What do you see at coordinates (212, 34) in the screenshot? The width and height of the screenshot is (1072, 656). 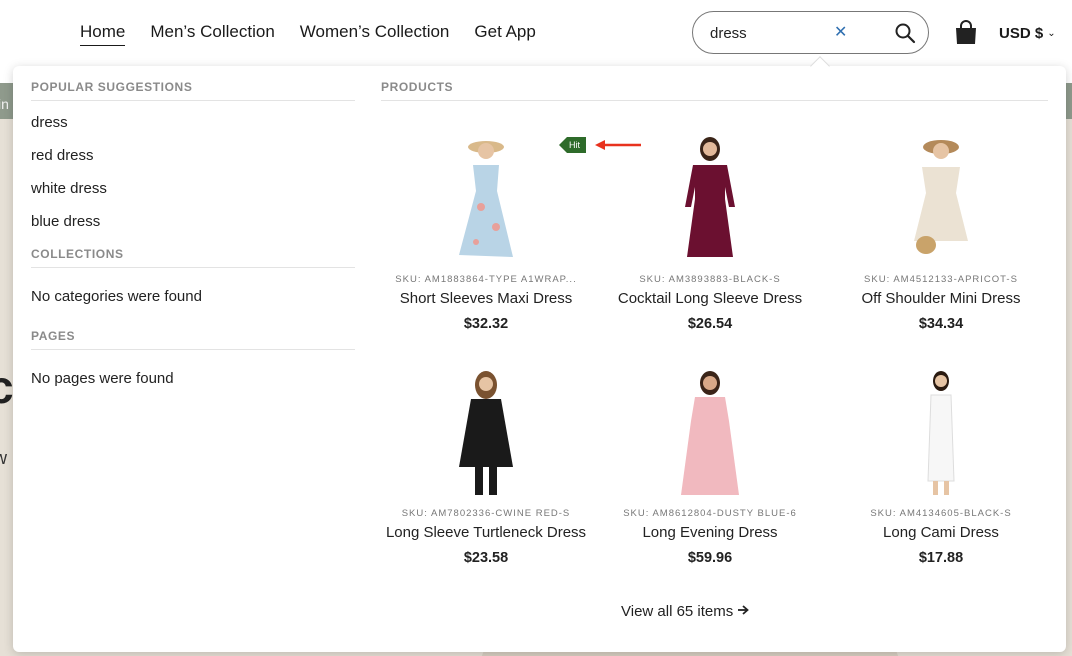 I see `nav-mens-collection: Men’s Collection` at bounding box center [212, 34].